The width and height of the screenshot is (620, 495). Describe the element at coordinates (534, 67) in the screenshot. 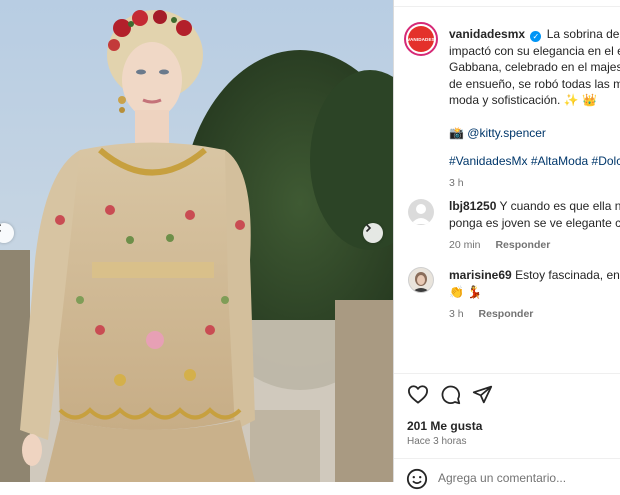

I see `caption-line-3: Gabbana, celebrado en el majestu` at that location.